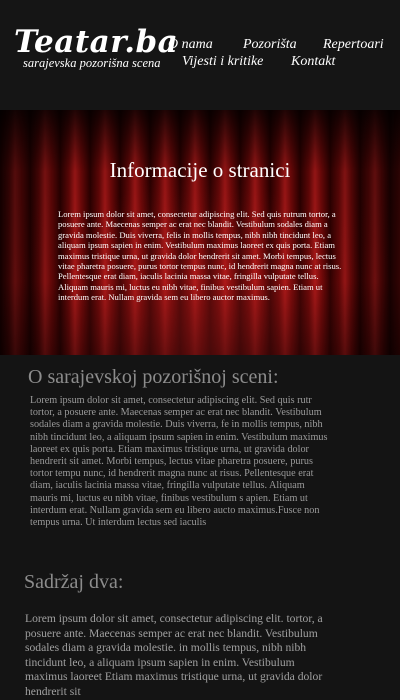  I want to click on logo-subtitle: sarajevska pozorišna scena, so click(92, 63).